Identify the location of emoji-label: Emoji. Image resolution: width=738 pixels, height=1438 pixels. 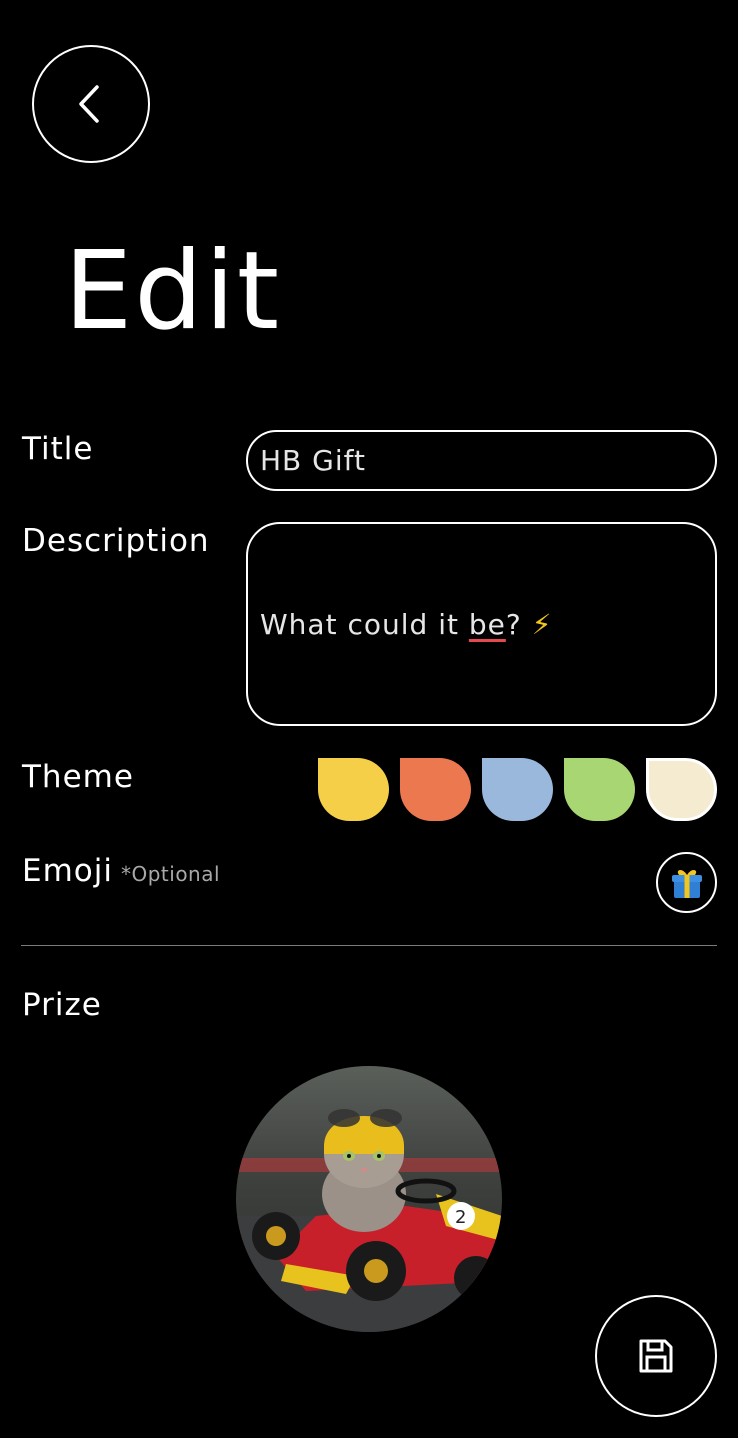
(67, 871).